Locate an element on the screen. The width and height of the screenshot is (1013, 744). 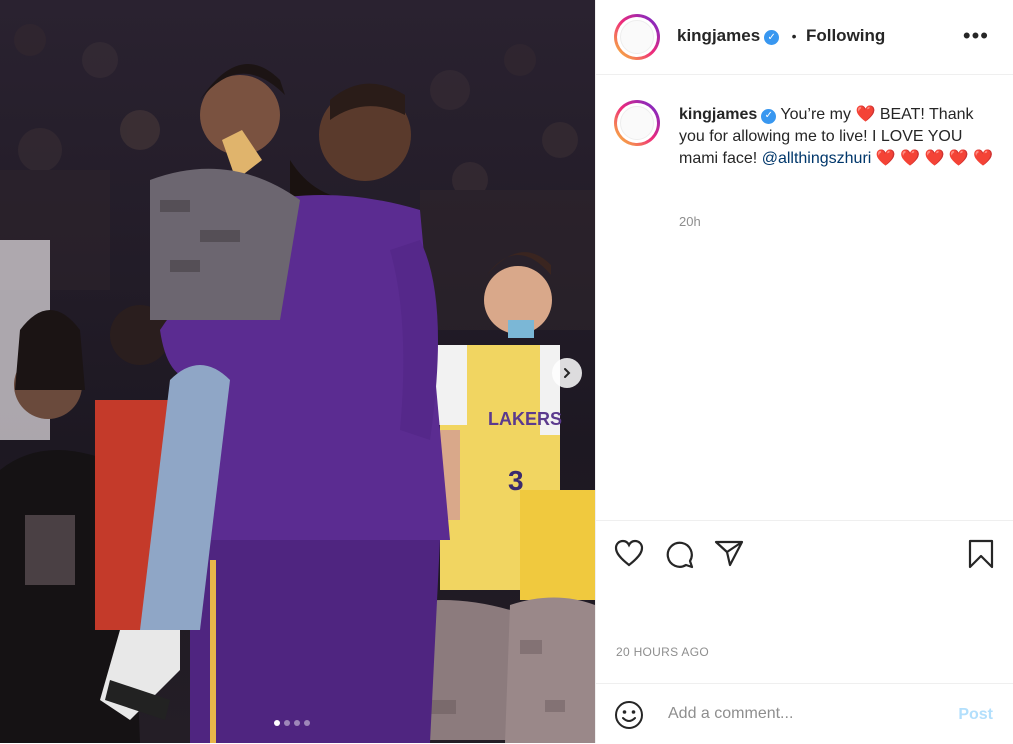
action-bar is located at coordinates (804, 550).